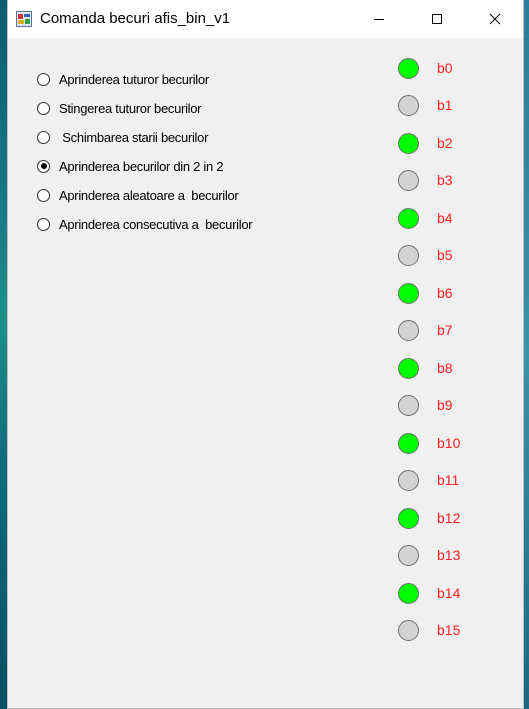  I want to click on radio-label: Aprinderea tuturor becurilor, so click(134, 79).